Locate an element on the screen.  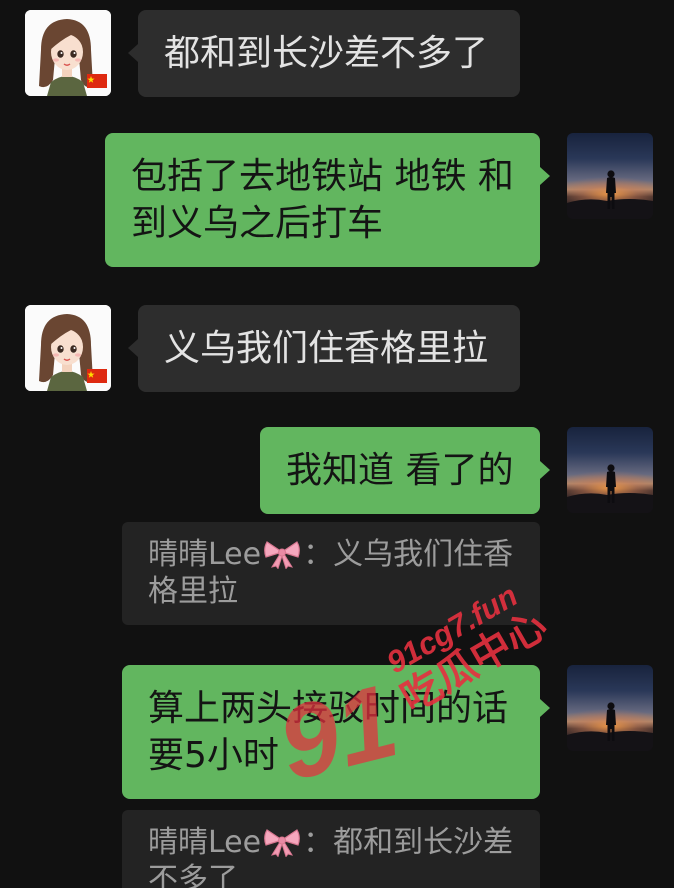
message-text-line: 义乌我们住香格里拉 is located at coordinates (326, 348).